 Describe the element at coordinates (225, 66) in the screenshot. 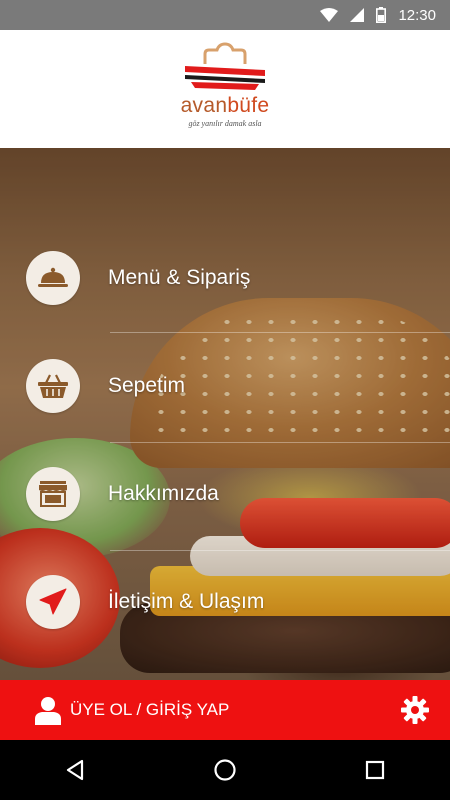

I see `logo-icon` at that location.